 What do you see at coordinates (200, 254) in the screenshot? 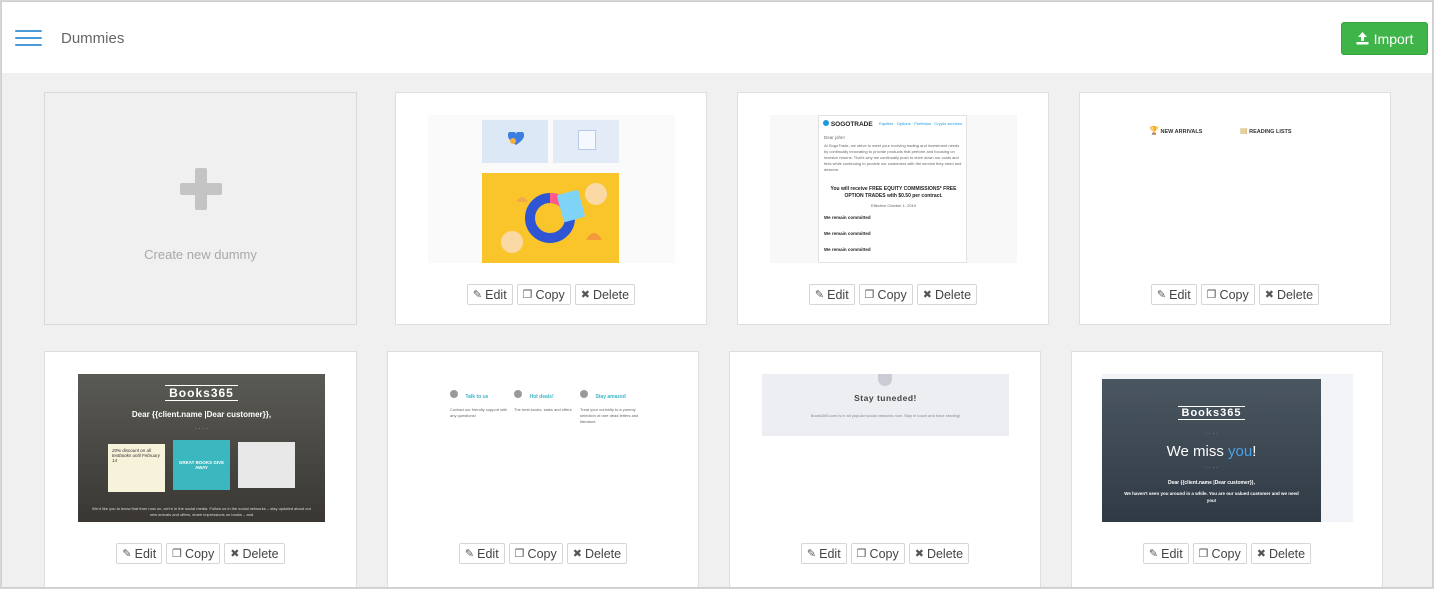
I see `create-new-dummy-label: Create new dummy` at bounding box center [200, 254].